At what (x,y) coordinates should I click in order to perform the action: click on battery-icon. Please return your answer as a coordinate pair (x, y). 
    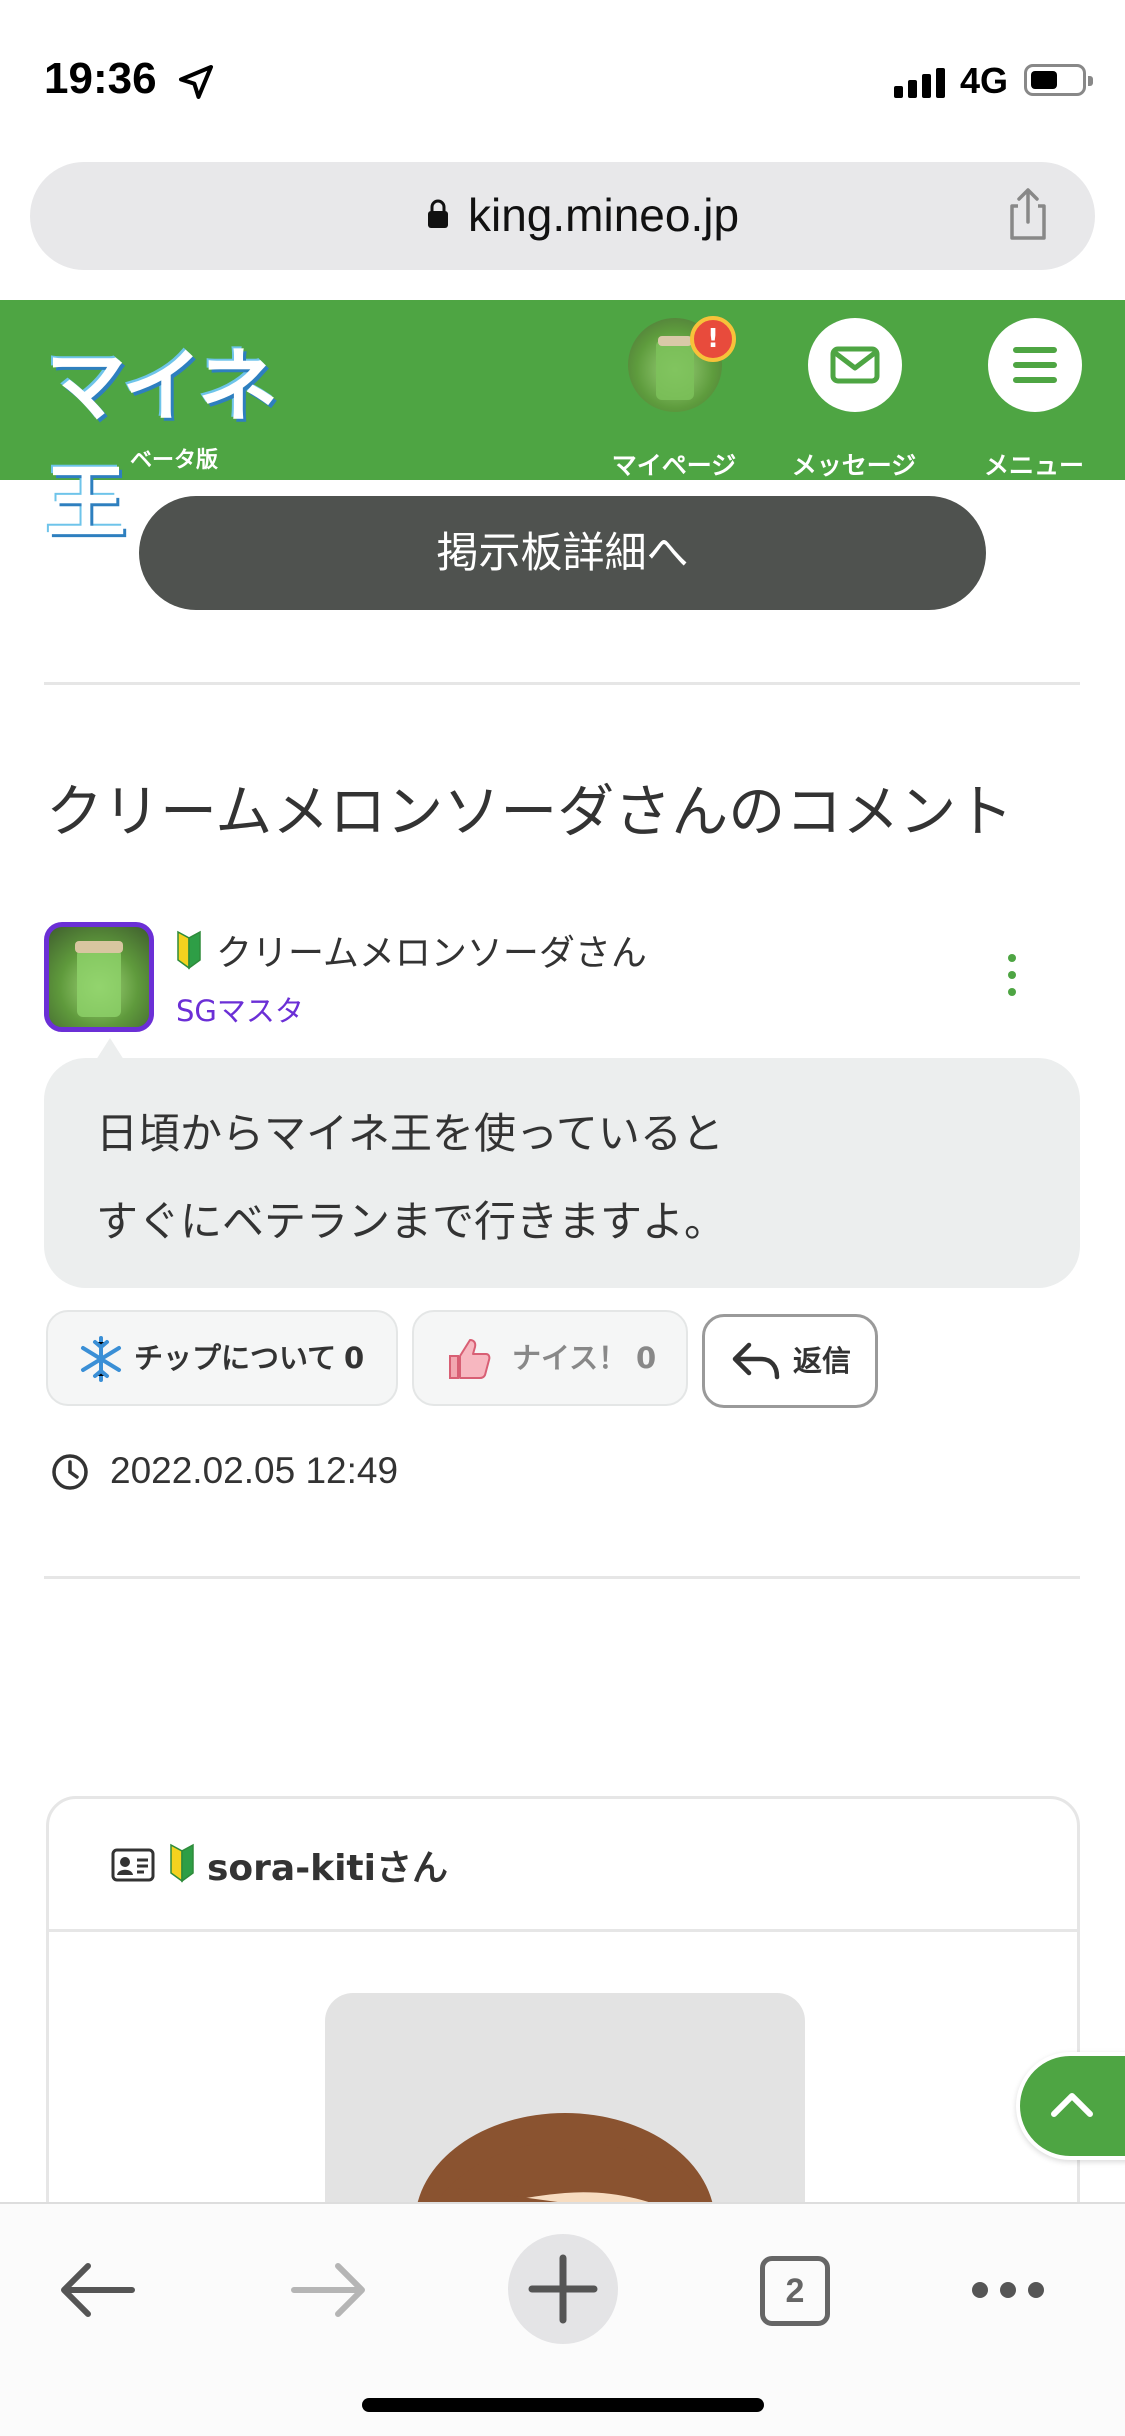
    Looking at the image, I should click on (1058, 80).